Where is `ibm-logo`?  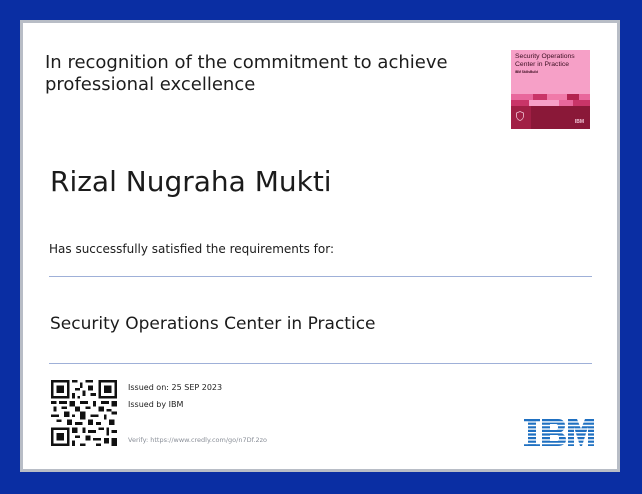 ibm-logo is located at coordinates (559, 432).